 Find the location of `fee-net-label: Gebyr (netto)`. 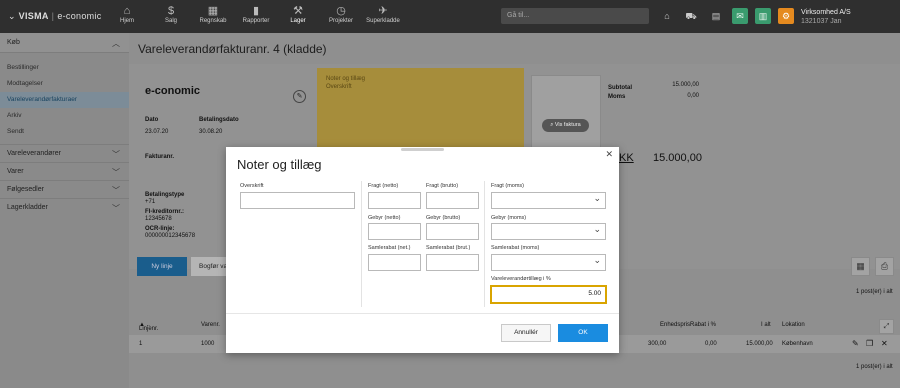

fee-net-label: Gebyr (netto) is located at coordinates (384, 218).